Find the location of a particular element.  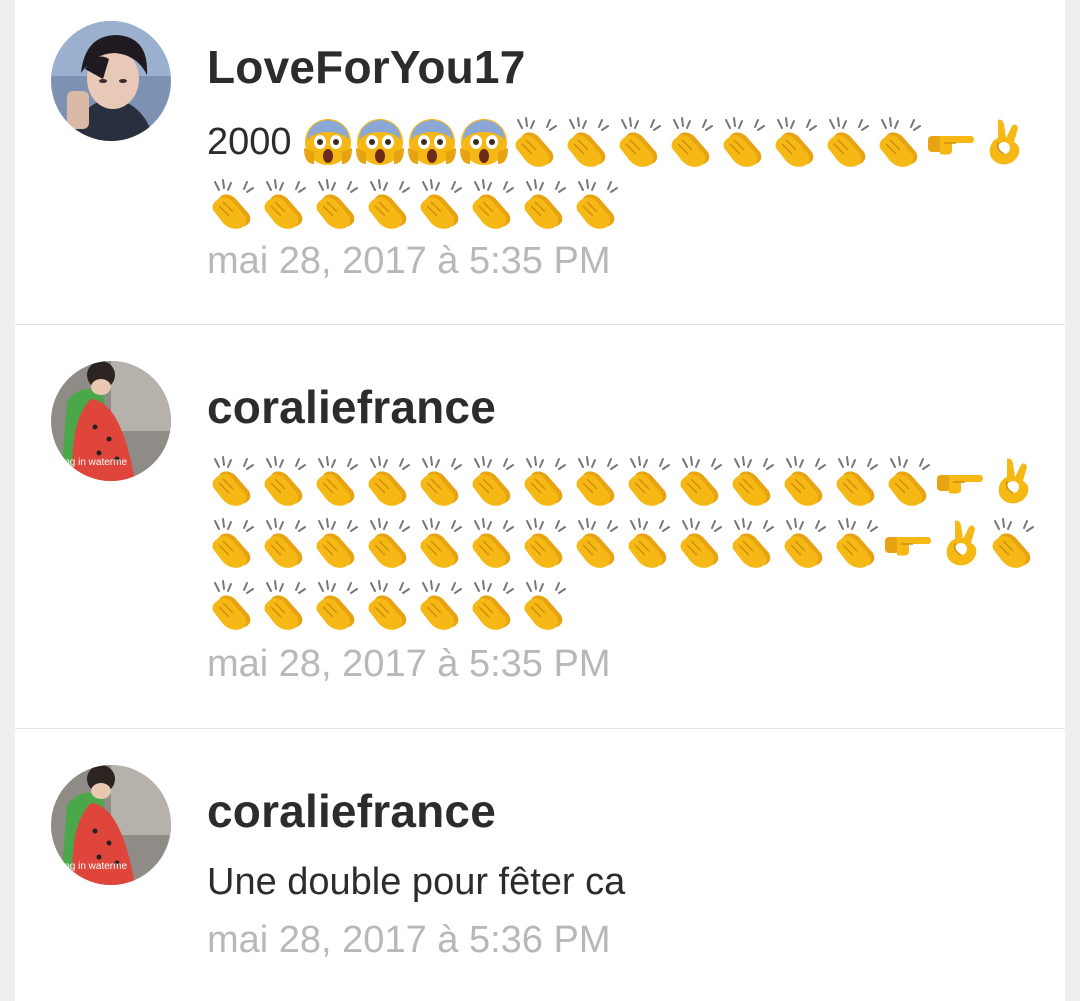

comment-body-line: 2000 is located at coordinates (618, 142).